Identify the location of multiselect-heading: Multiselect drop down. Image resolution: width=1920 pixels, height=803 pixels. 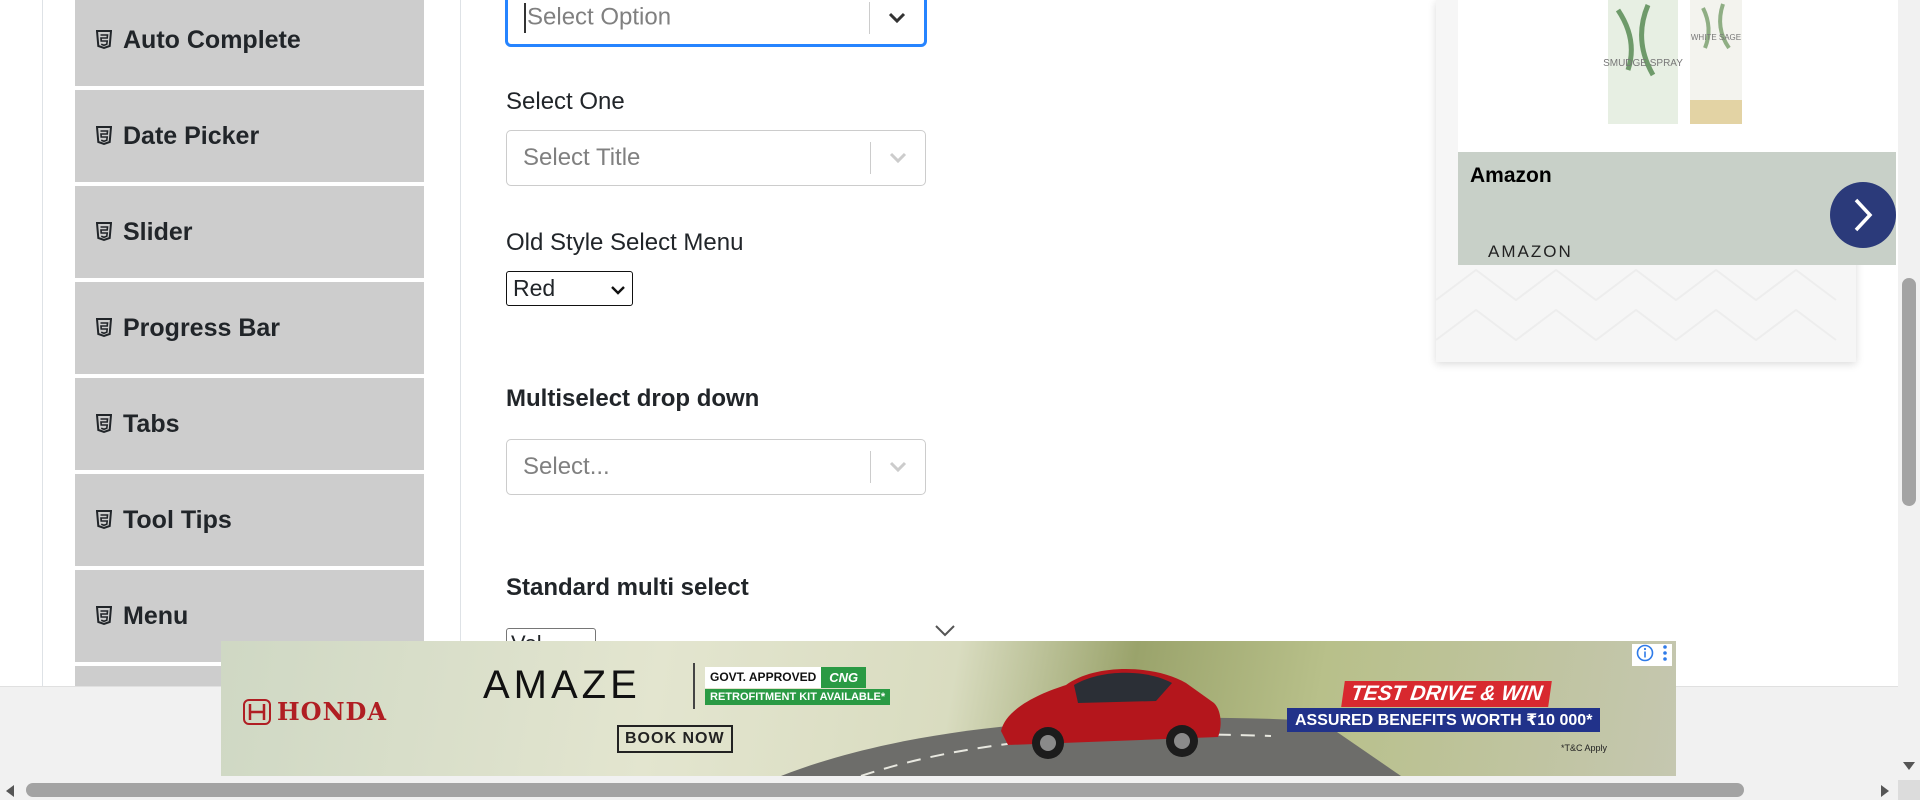
(633, 398).